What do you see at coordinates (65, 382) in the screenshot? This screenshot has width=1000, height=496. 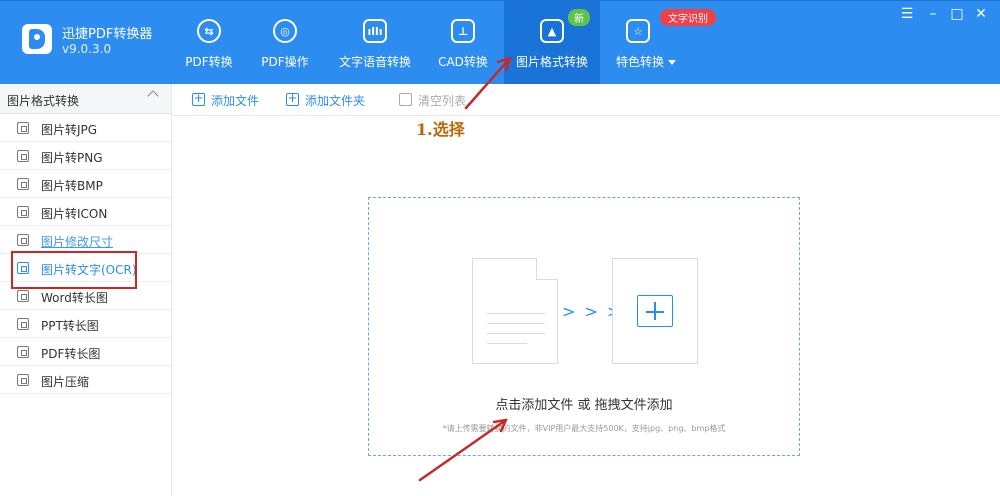 I see `sidebar-item-label: 图片压缩` at bounding box center [65, 382].